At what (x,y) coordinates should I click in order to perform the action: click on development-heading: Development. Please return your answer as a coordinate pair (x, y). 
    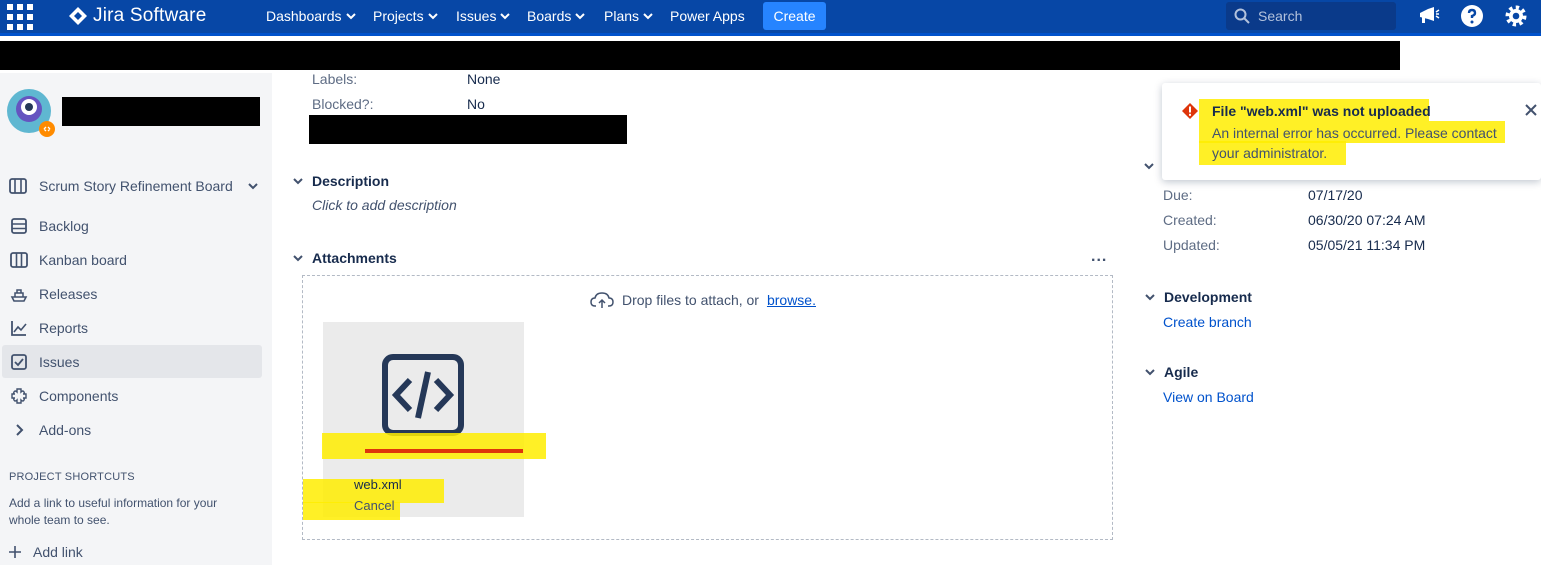
    Looking at the image, I should click on (1208, 297).